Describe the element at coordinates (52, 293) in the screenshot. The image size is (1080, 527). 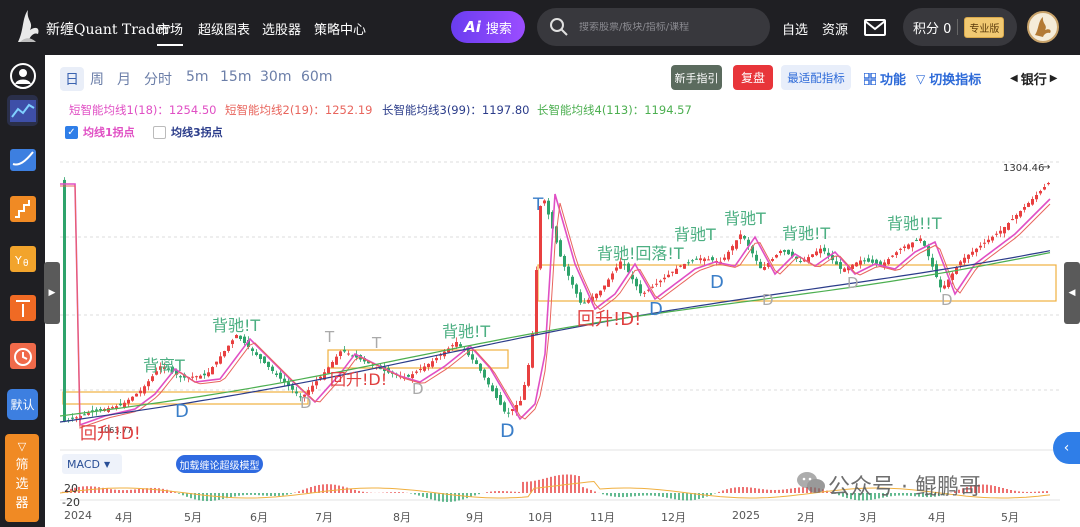
I see `left-panel-handle: ▶` at that location.